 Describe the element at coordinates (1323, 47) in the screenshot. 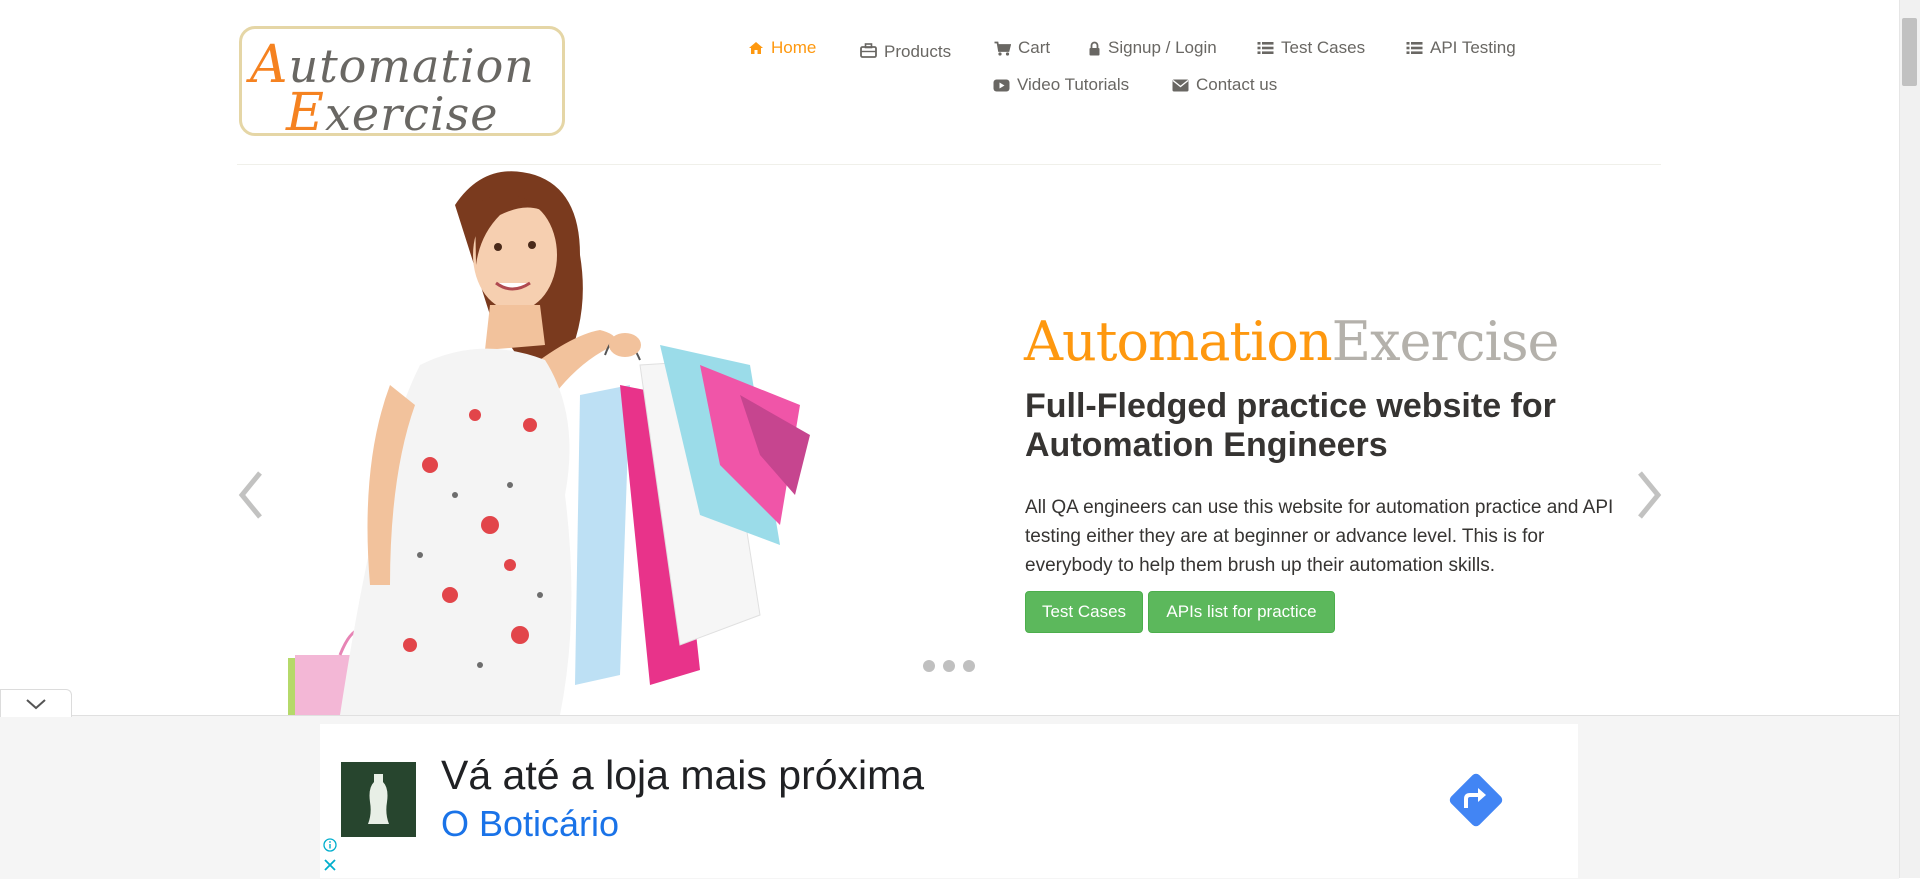

I see `nav-label-test-cases: Test Cases` at that location.